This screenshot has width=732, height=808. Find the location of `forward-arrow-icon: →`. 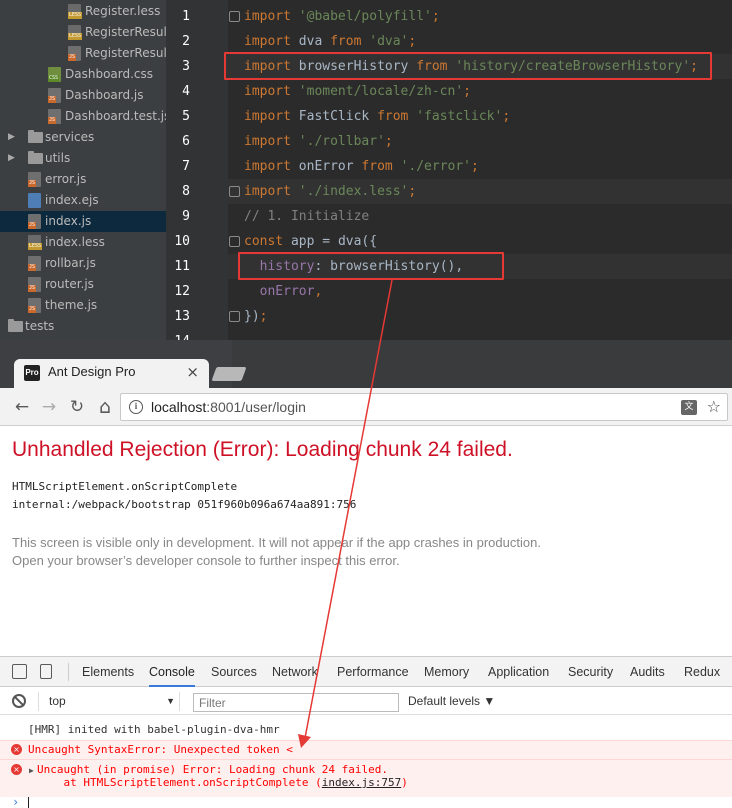

forward-arrow-icon: → is located at coordinates (49, 407).